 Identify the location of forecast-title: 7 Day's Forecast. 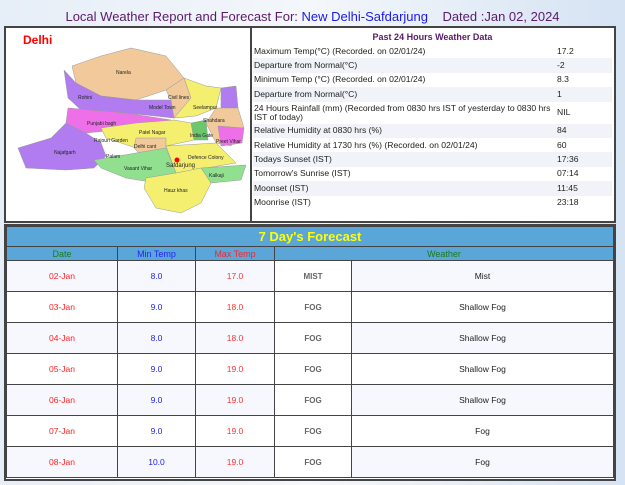
(310, 236).